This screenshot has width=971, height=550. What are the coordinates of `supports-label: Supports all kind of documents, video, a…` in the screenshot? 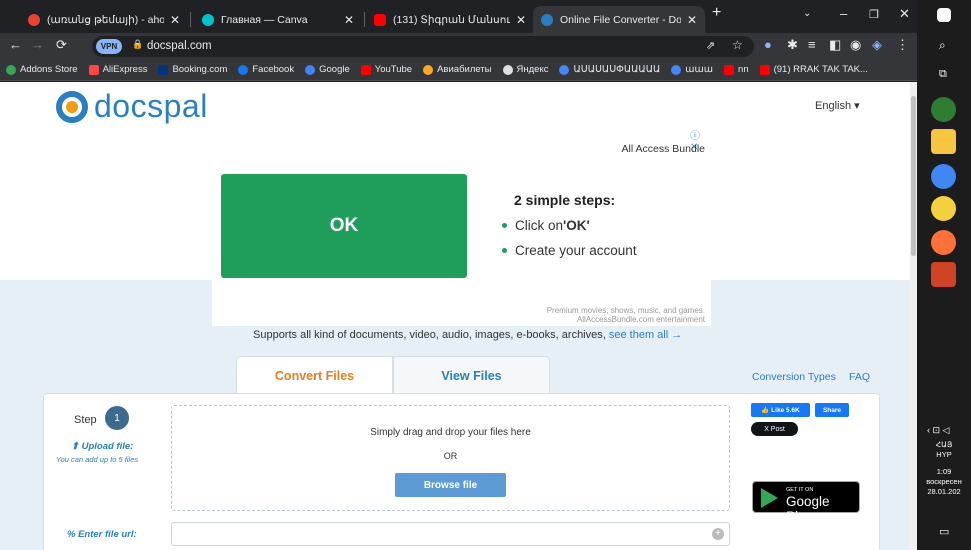 It's located at (431, 335).